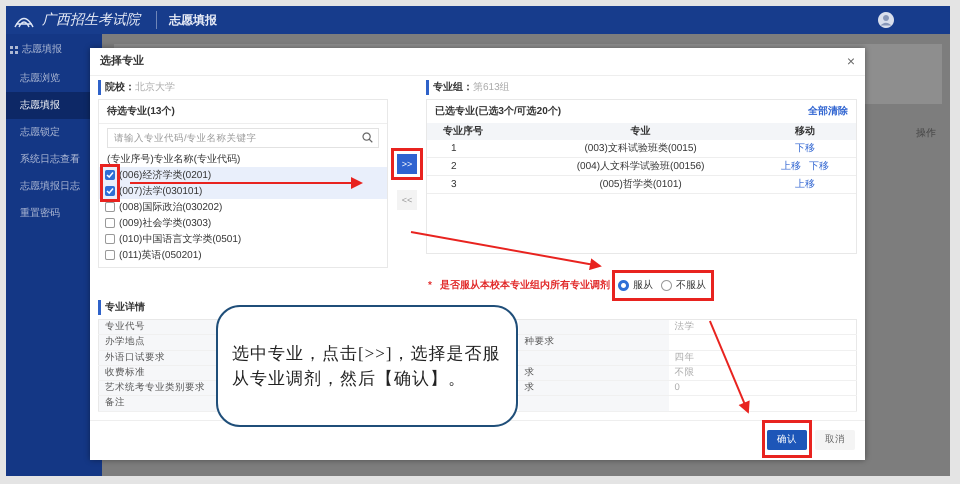  I want to click on column-header: 专业序号, so click(477, 131).